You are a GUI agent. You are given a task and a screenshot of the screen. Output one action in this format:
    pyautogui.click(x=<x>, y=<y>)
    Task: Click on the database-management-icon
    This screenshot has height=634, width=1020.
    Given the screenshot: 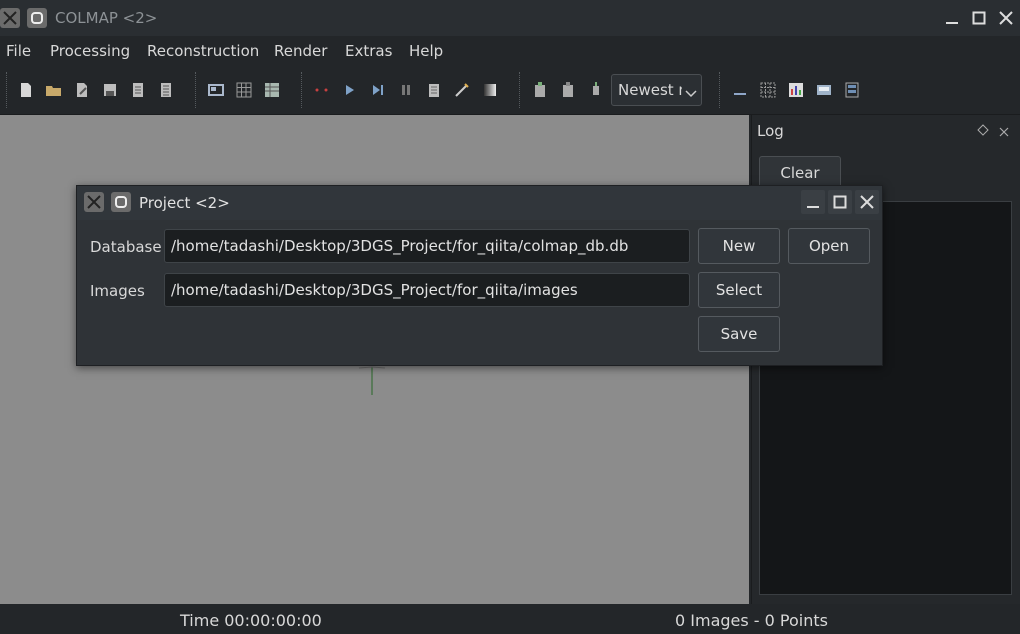 What is the action you would take?
    pyautogui.click(x=272, y=90)
    